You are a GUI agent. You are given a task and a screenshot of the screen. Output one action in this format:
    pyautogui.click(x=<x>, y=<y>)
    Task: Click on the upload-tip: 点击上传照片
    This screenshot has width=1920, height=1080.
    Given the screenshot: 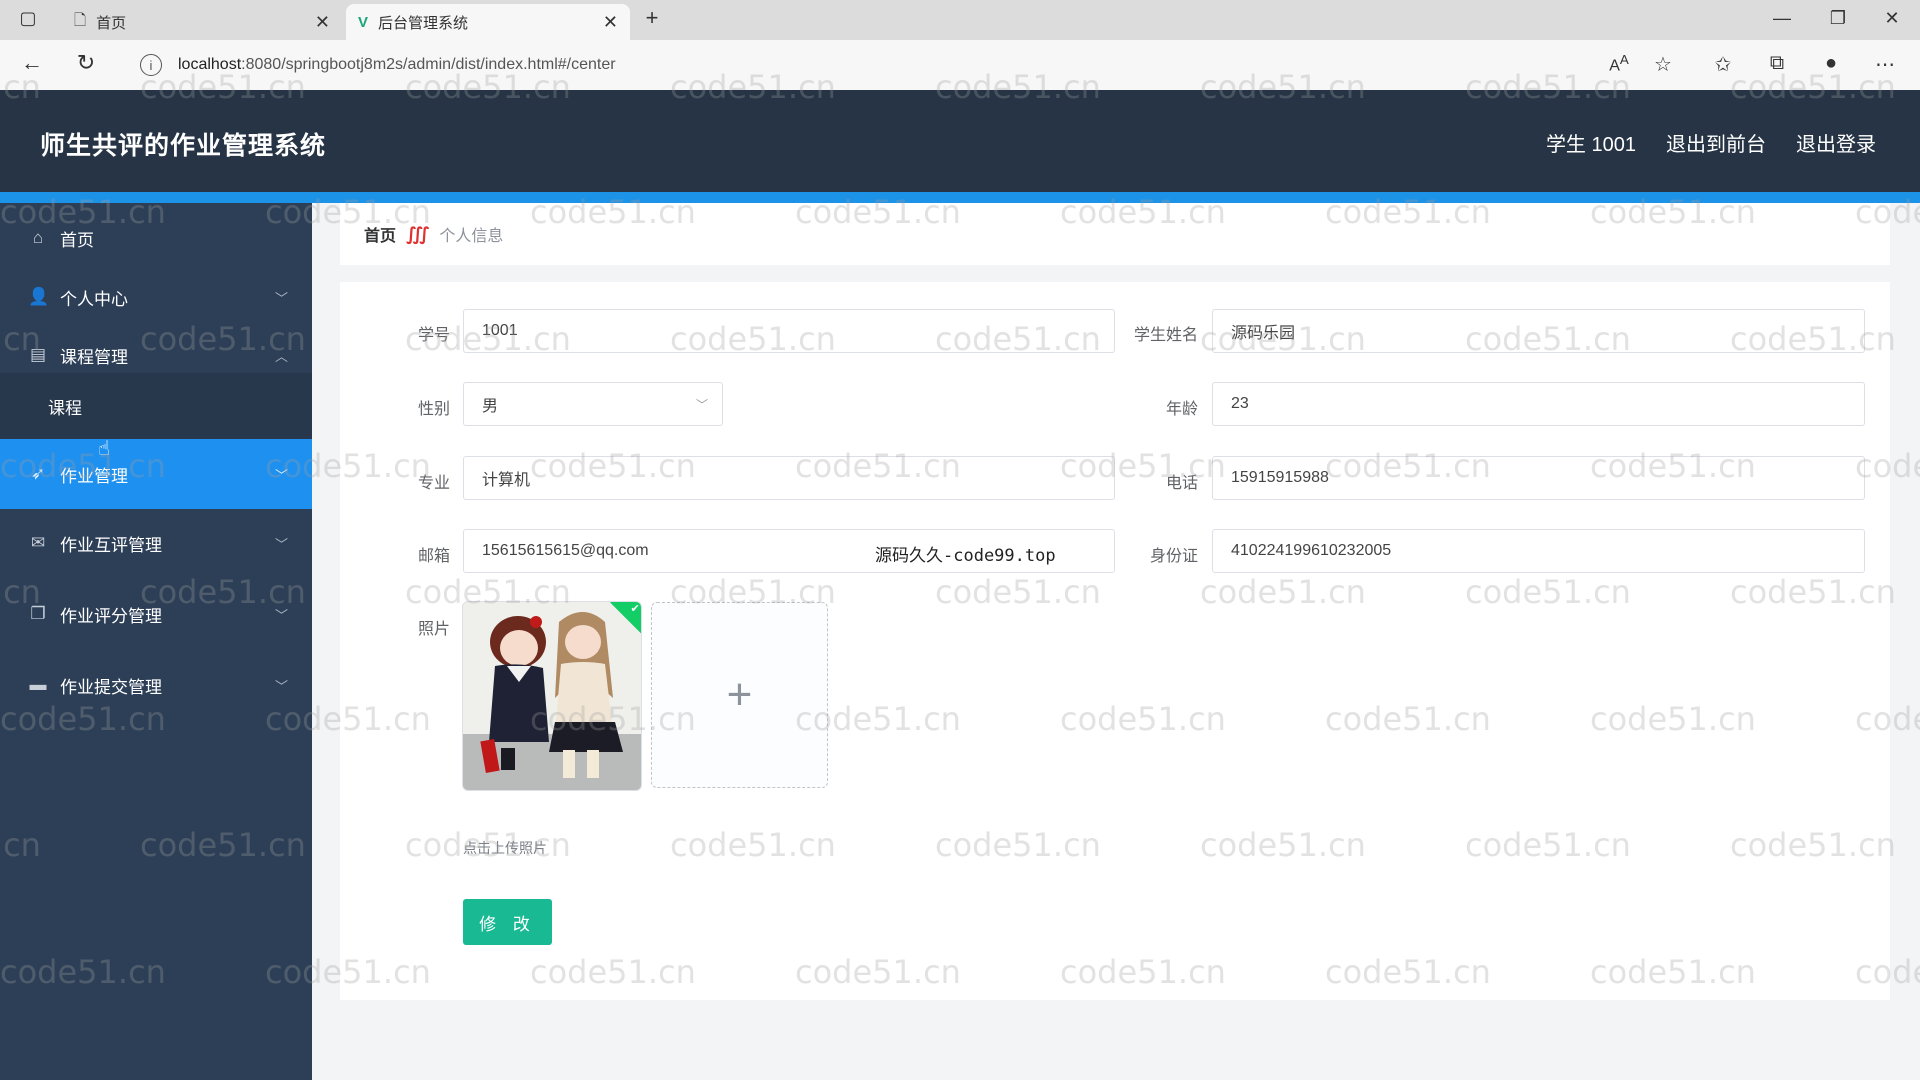 What is the action you would take?
    pyautogui.click(x=505, y=848)
    